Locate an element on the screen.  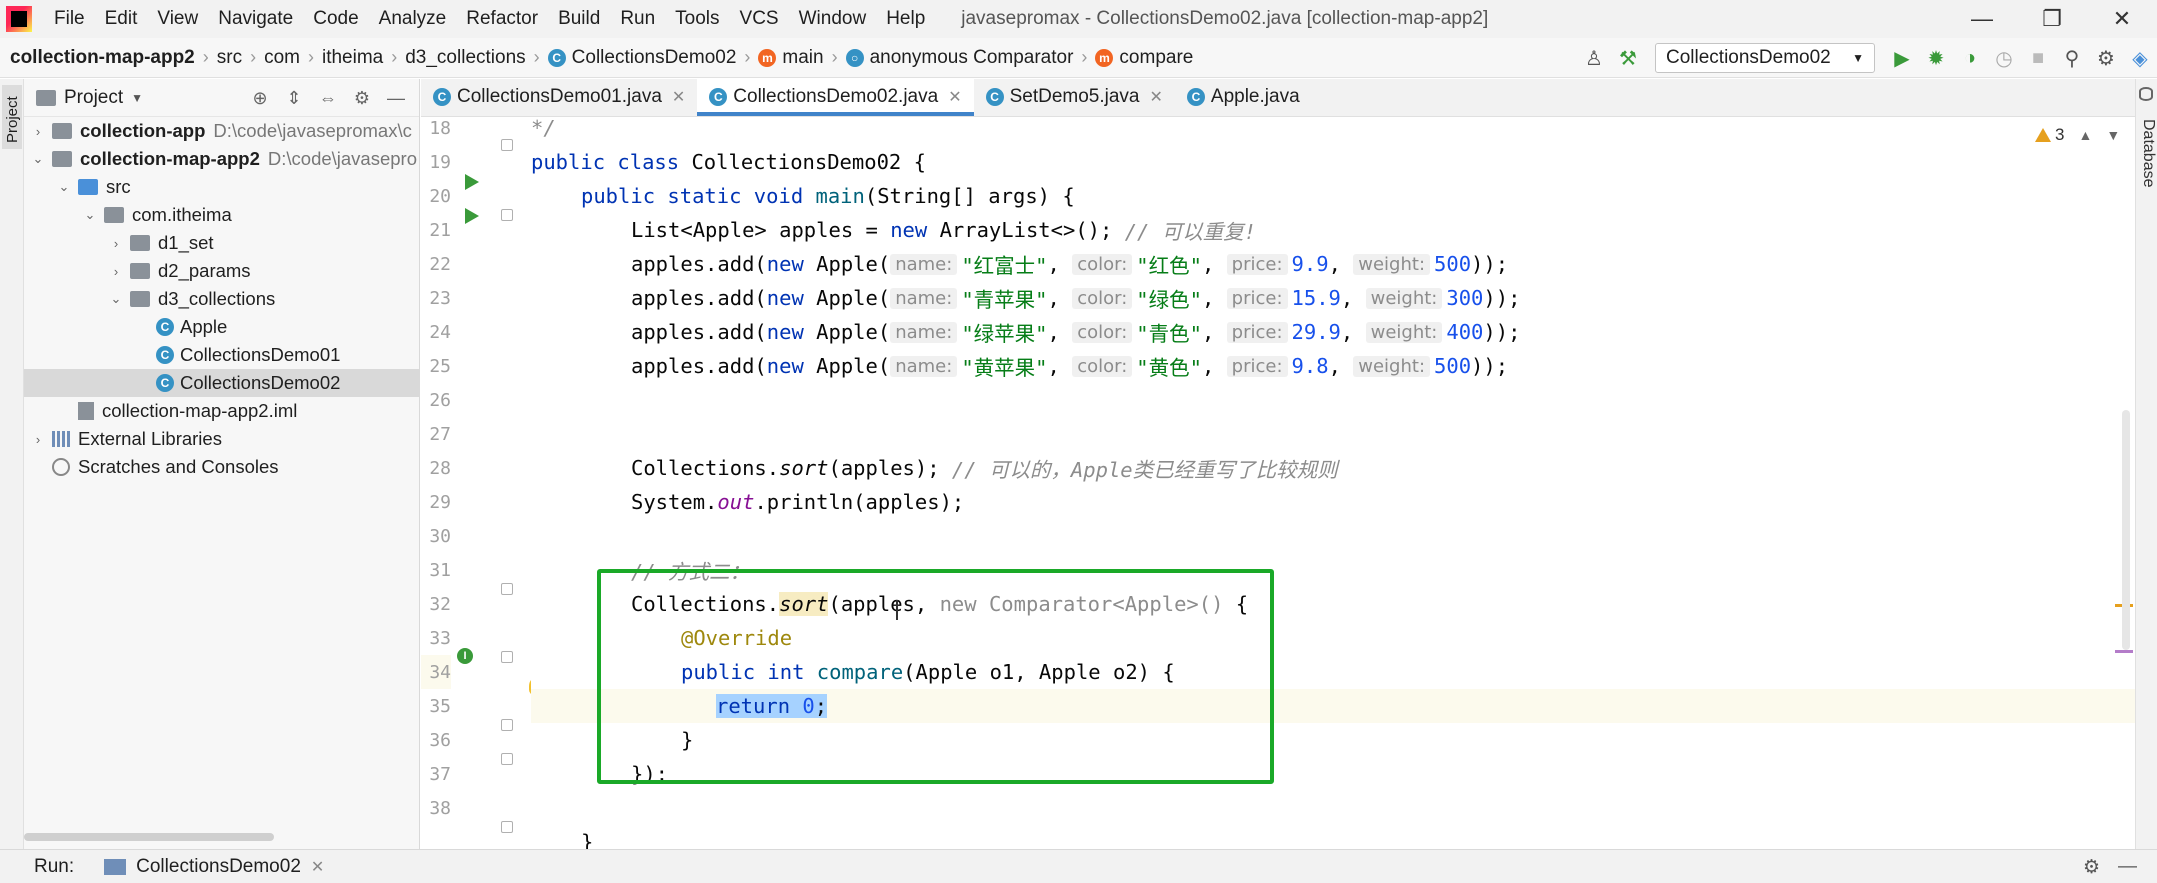
search-icon: ⚲ is located at coordinates (2072, 58).